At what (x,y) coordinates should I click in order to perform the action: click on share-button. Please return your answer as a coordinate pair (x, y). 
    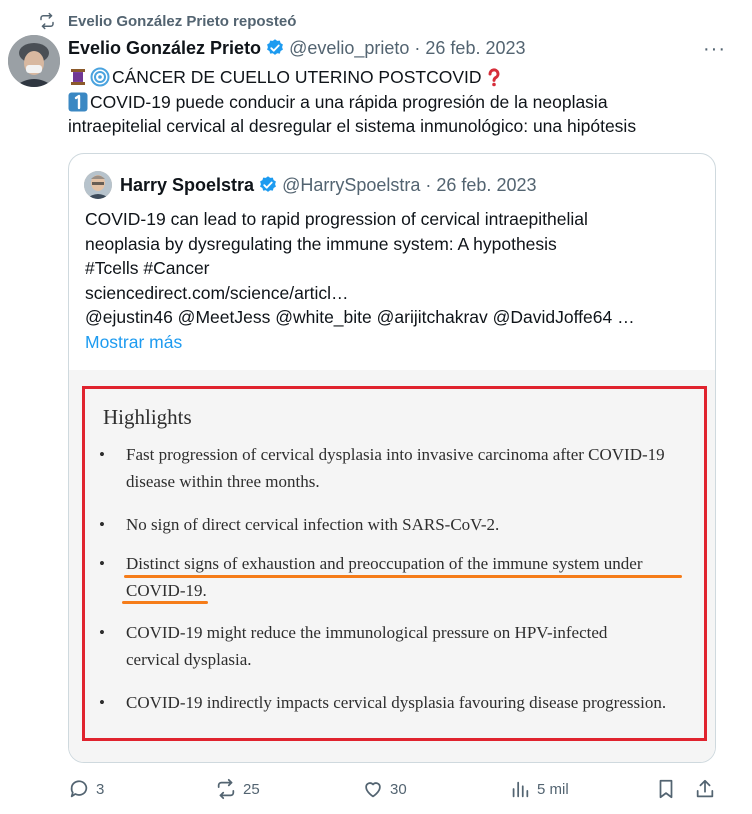
    Looking at the image, I should click on (705, 789).